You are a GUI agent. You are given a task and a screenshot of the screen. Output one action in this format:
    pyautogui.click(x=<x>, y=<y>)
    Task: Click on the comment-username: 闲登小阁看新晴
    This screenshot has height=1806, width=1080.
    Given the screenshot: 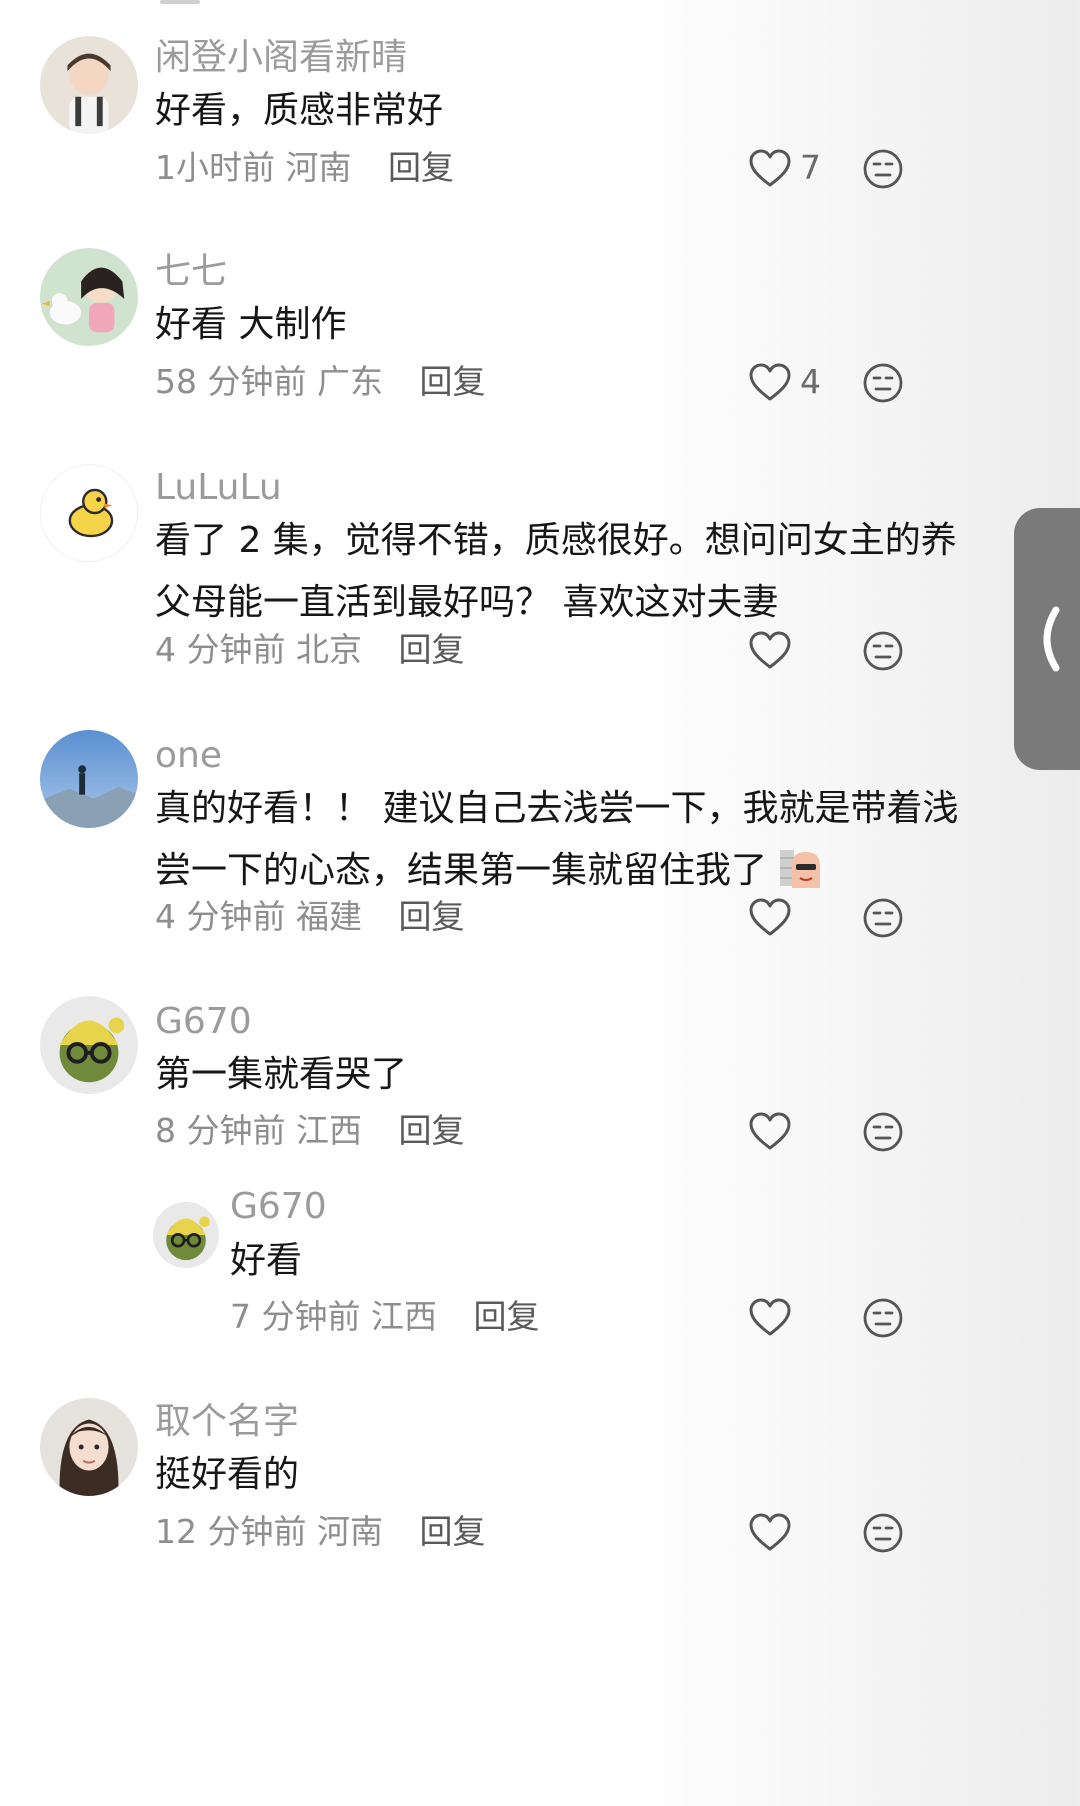 What is the action you would take?
    pyautogui.click(x=281, y=58)
    